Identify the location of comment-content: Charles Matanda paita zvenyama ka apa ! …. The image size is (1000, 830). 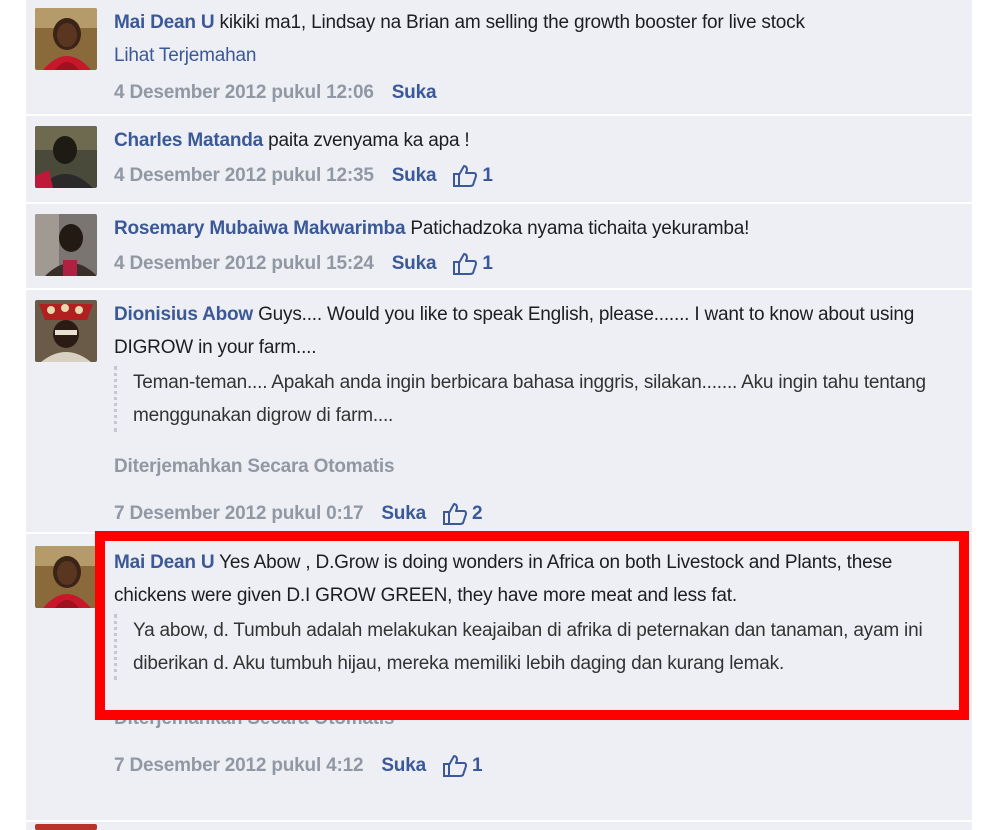
(535, 158).